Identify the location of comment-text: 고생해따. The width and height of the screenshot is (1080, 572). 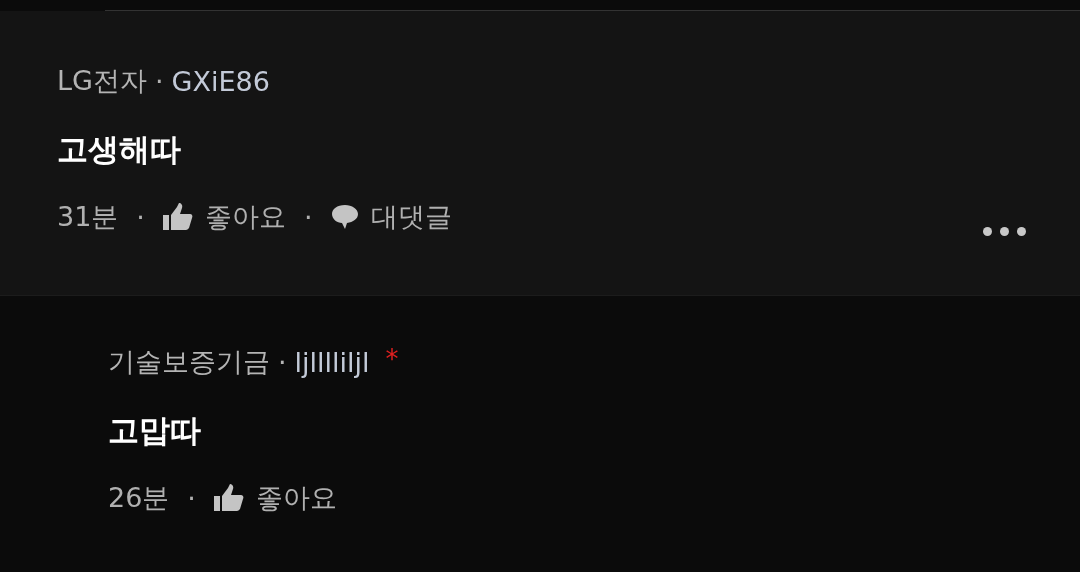
(119, 149).